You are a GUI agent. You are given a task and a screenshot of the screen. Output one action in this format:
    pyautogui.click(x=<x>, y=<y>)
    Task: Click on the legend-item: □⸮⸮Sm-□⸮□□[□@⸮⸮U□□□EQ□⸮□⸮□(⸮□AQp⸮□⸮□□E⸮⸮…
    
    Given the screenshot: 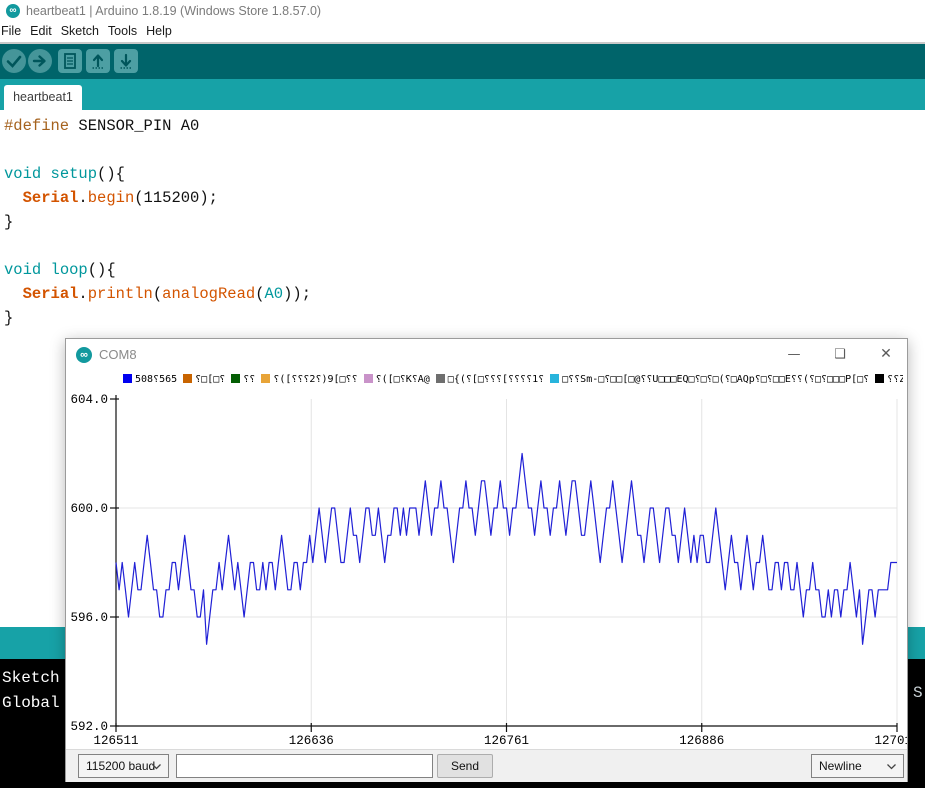 What is the action you would take?
    pyautogui.click(x=709, y=379)
    